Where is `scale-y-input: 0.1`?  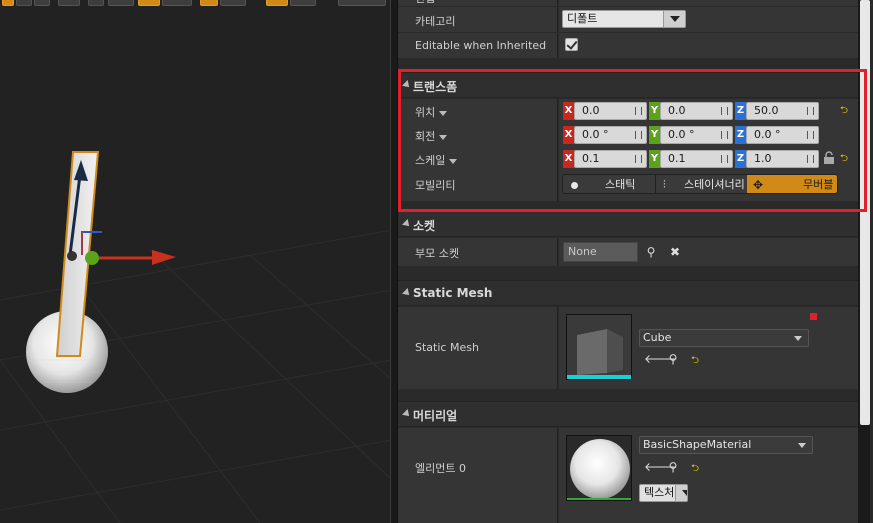
scale-y-input: 0.1 is located at coordinates (696, 159).